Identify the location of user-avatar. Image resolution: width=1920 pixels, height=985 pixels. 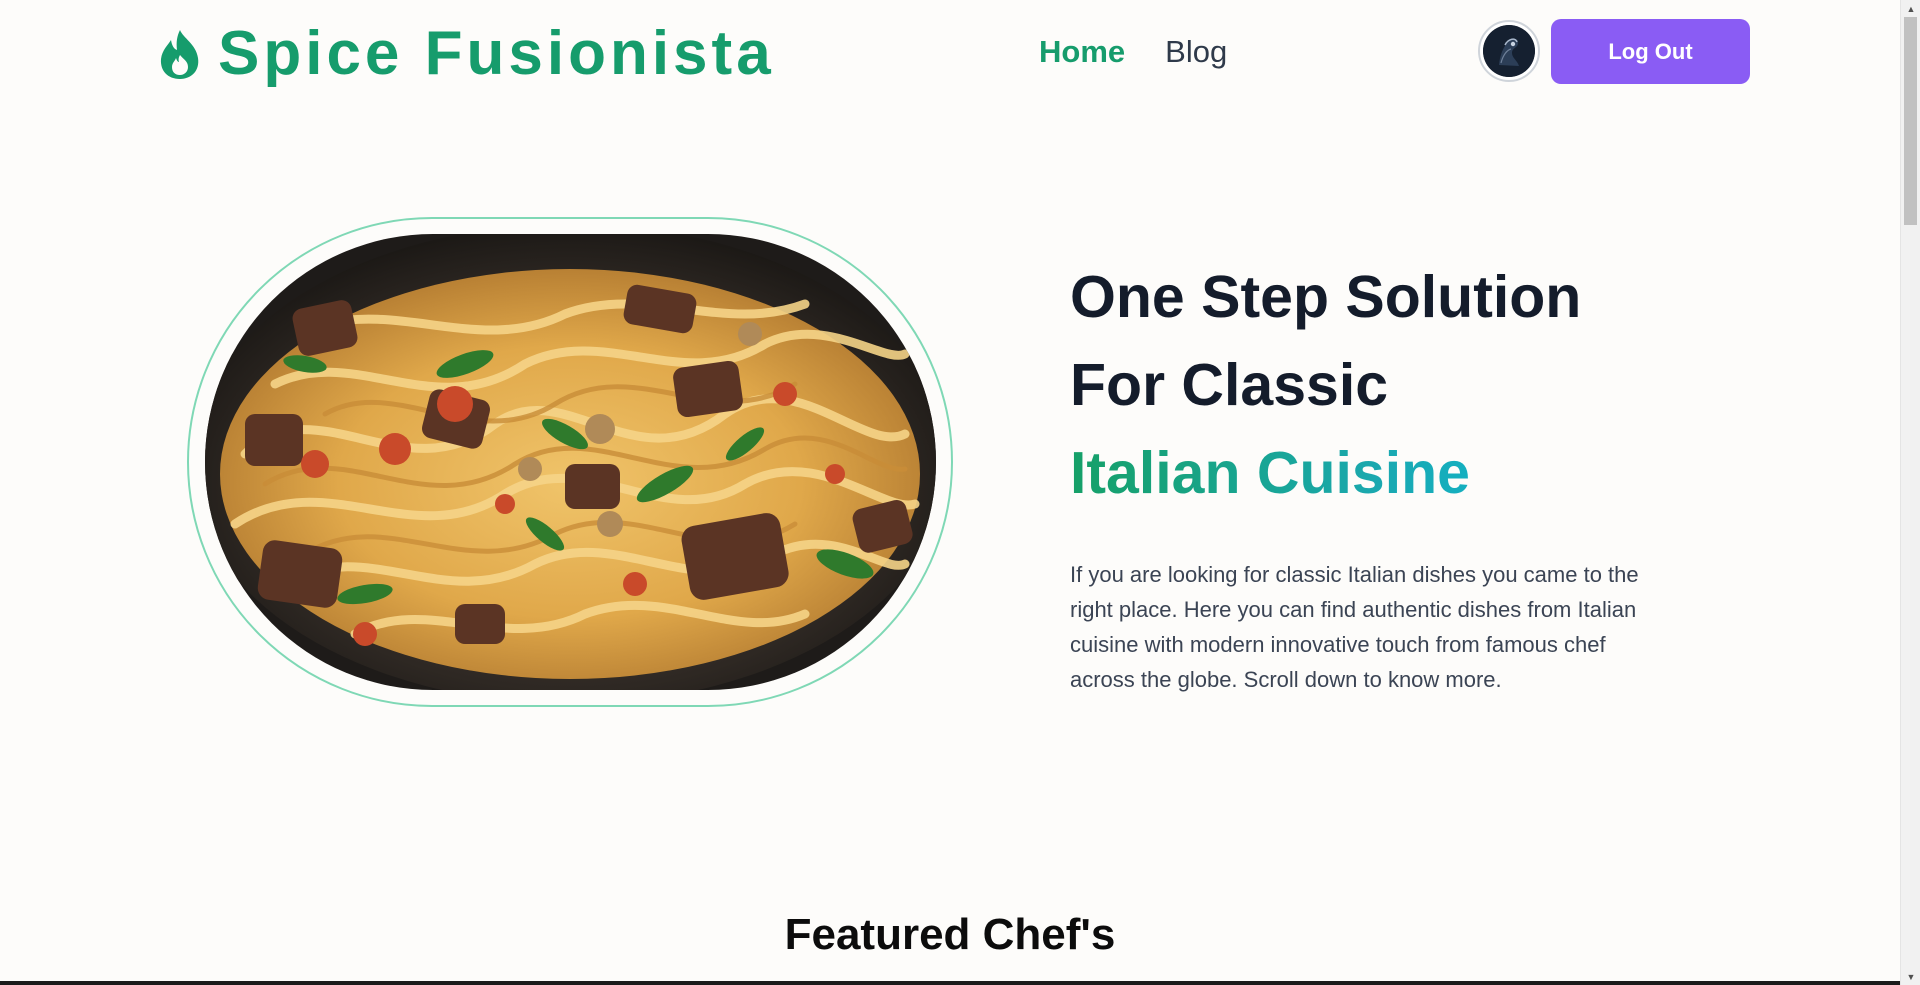
(1509, 51).